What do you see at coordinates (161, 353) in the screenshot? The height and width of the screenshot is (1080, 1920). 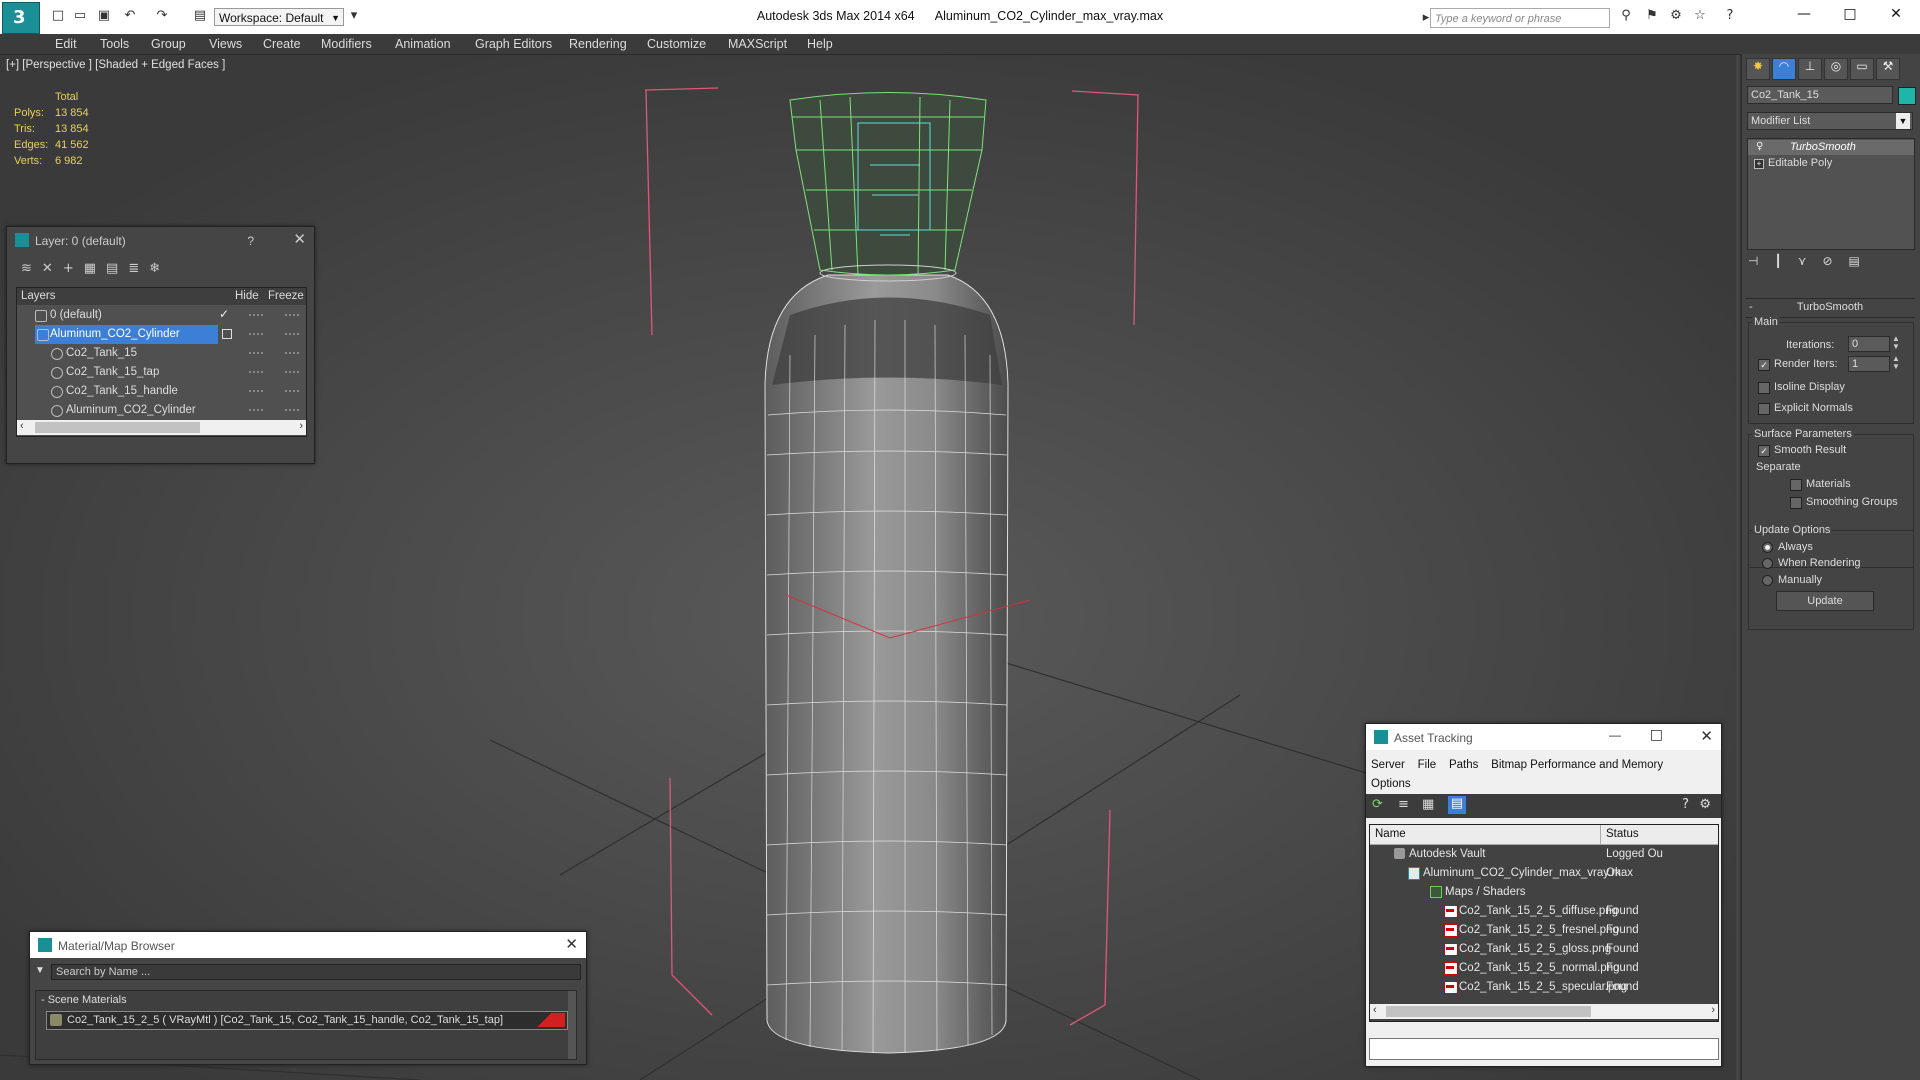 I see `layer-row: Co2_Tank_15` at bounding box center [161, 353].